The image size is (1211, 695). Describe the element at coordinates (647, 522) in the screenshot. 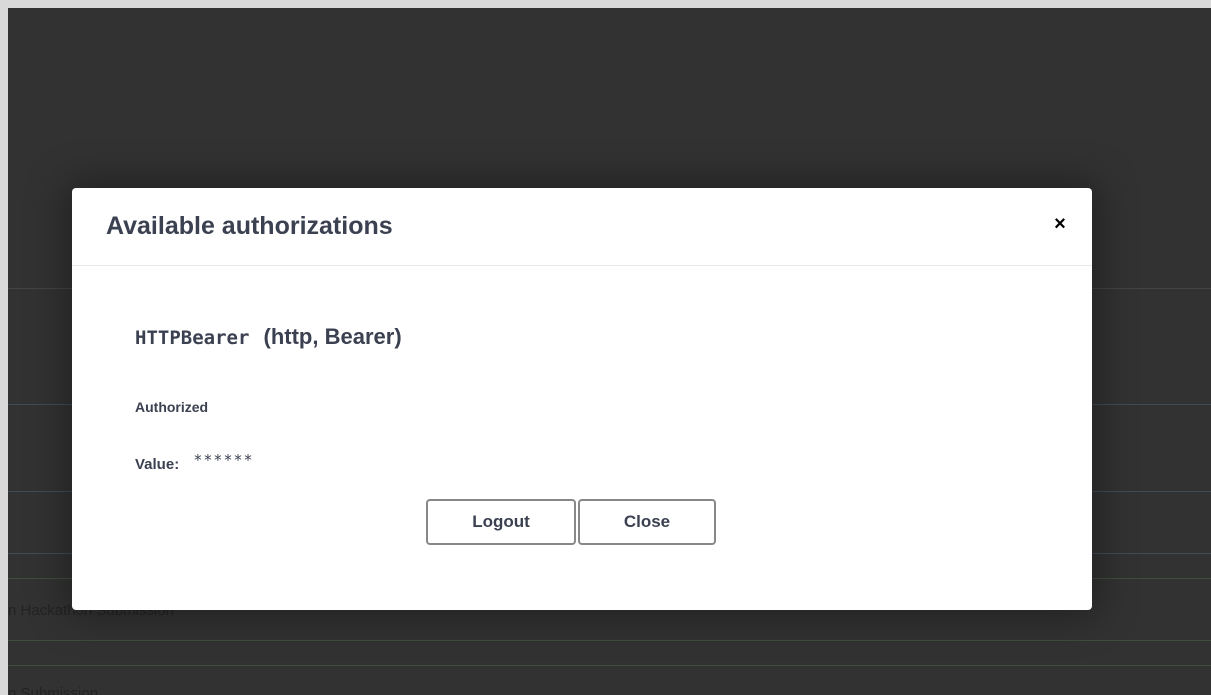

I see `close-button: Close` at that location.